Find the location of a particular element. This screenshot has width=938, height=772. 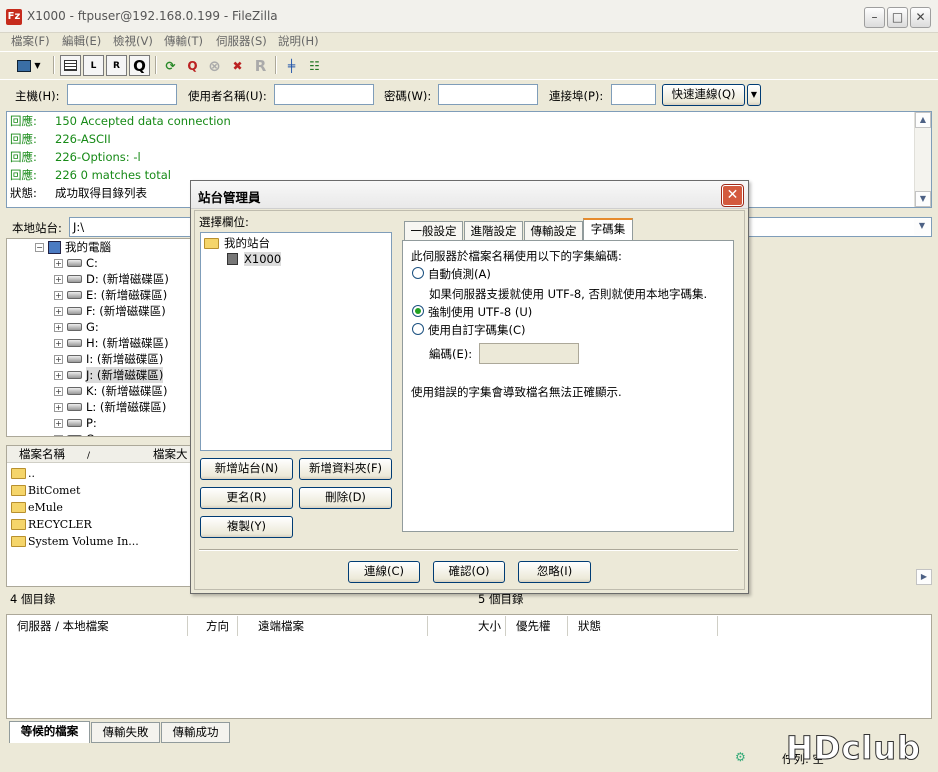

tab-advanced: 進階設定 is located at coordinates (493, 231).